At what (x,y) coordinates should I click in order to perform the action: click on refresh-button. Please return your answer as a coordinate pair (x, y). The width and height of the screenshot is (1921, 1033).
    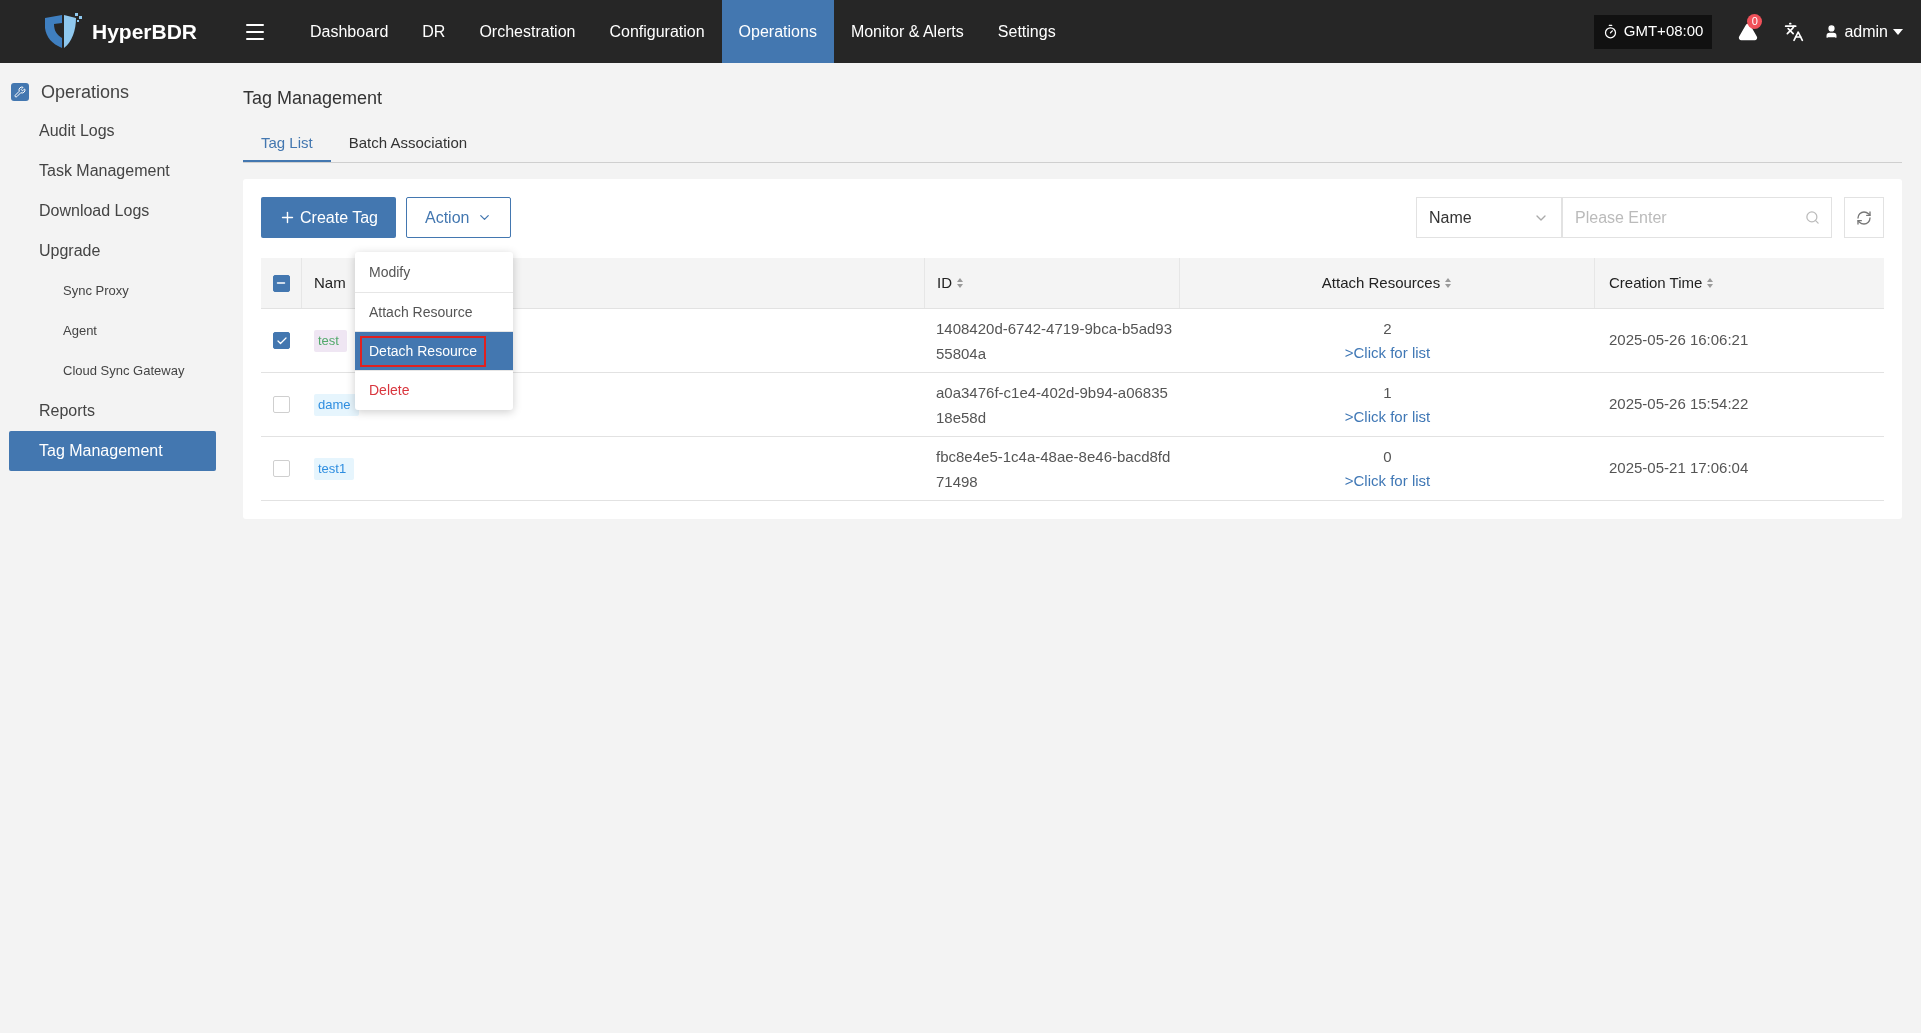
    Looking at the image, I should click on (1864, 217).